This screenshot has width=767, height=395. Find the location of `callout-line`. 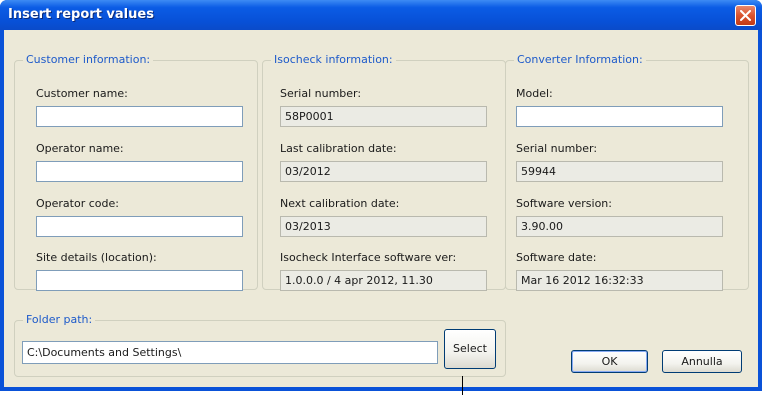

callout-line is located at coordinates (462, 385).